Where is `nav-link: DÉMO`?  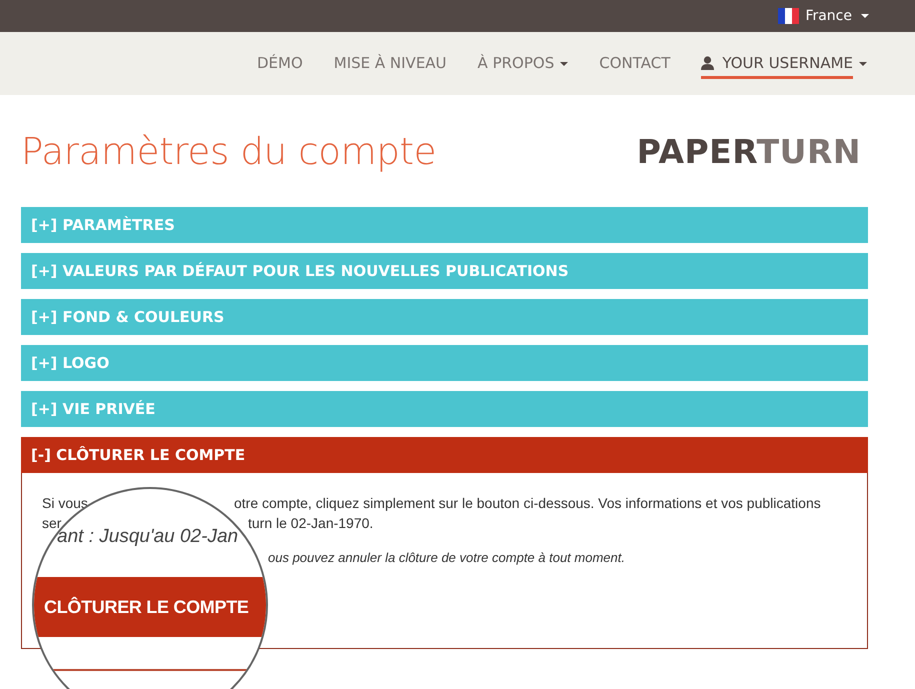
nav-link: DÉMO is located at coordinates (279, 63).